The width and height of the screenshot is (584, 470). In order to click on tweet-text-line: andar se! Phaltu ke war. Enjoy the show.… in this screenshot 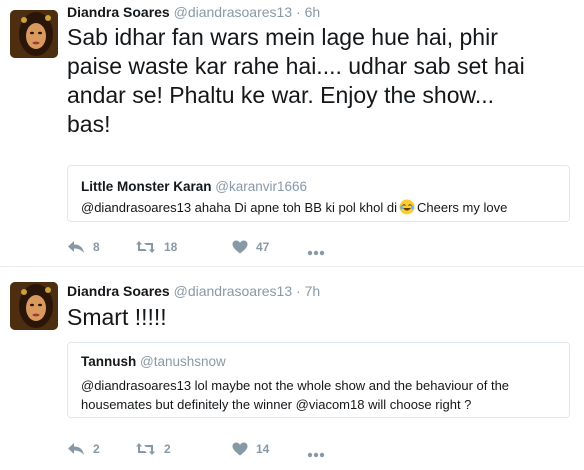, I will do `click(281, 95)`.